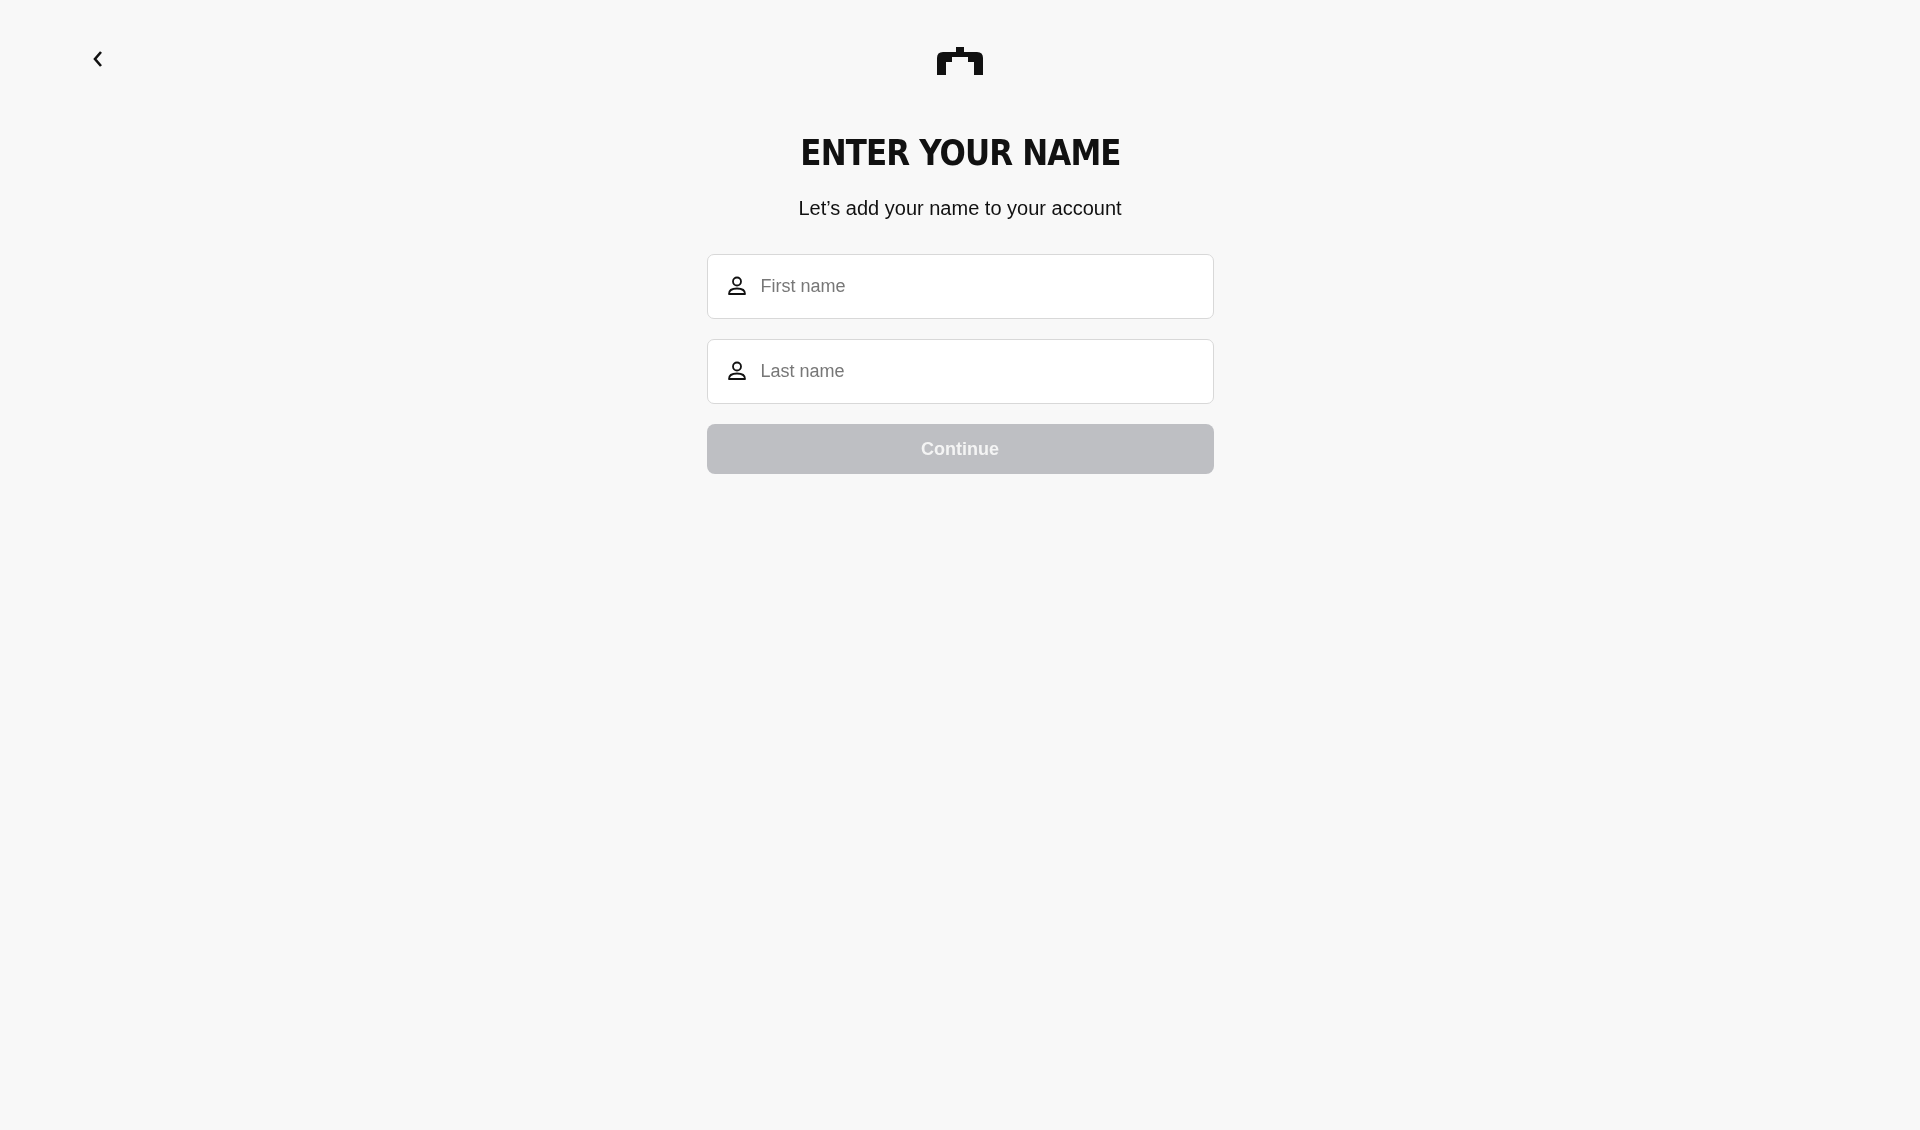 The image size is (1920, 1130). Describe the element at coordinates (960, 208) in the screenshot. I see `subtitle: Let’s add your name to your account` at that location.